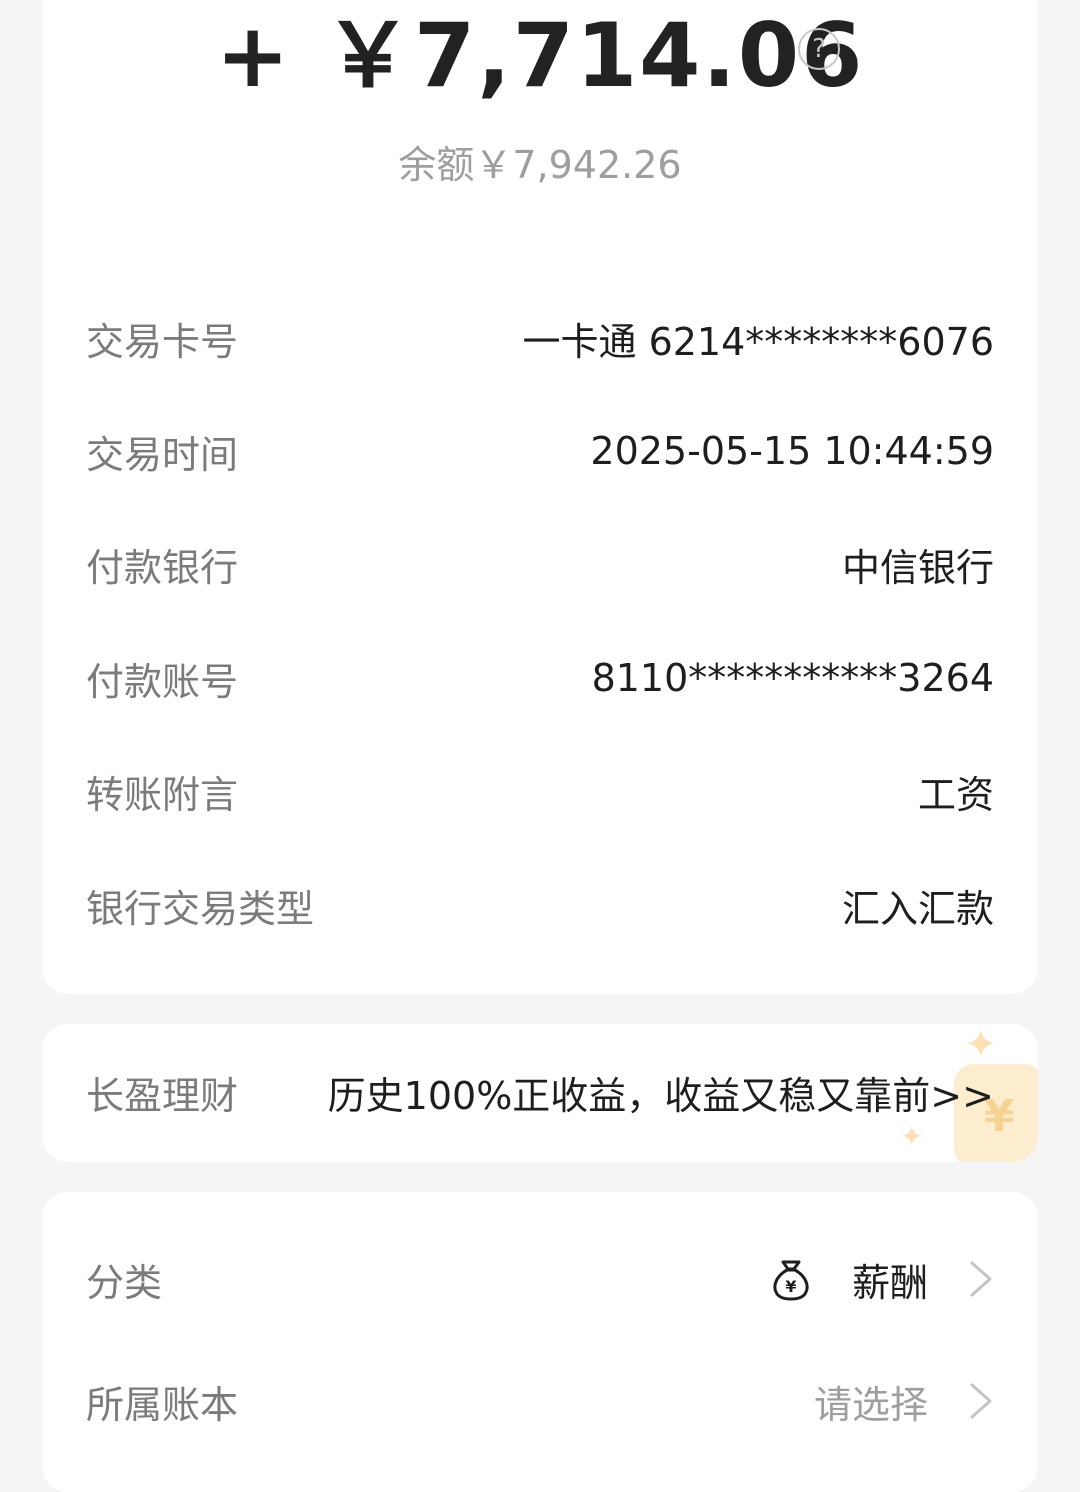 The width and height of the screenshot is (1080, 1492). Describe the element at coordinates (540, 1401) in the screenshot. I see `ledger-row: 所属账本 请选择` at that location.